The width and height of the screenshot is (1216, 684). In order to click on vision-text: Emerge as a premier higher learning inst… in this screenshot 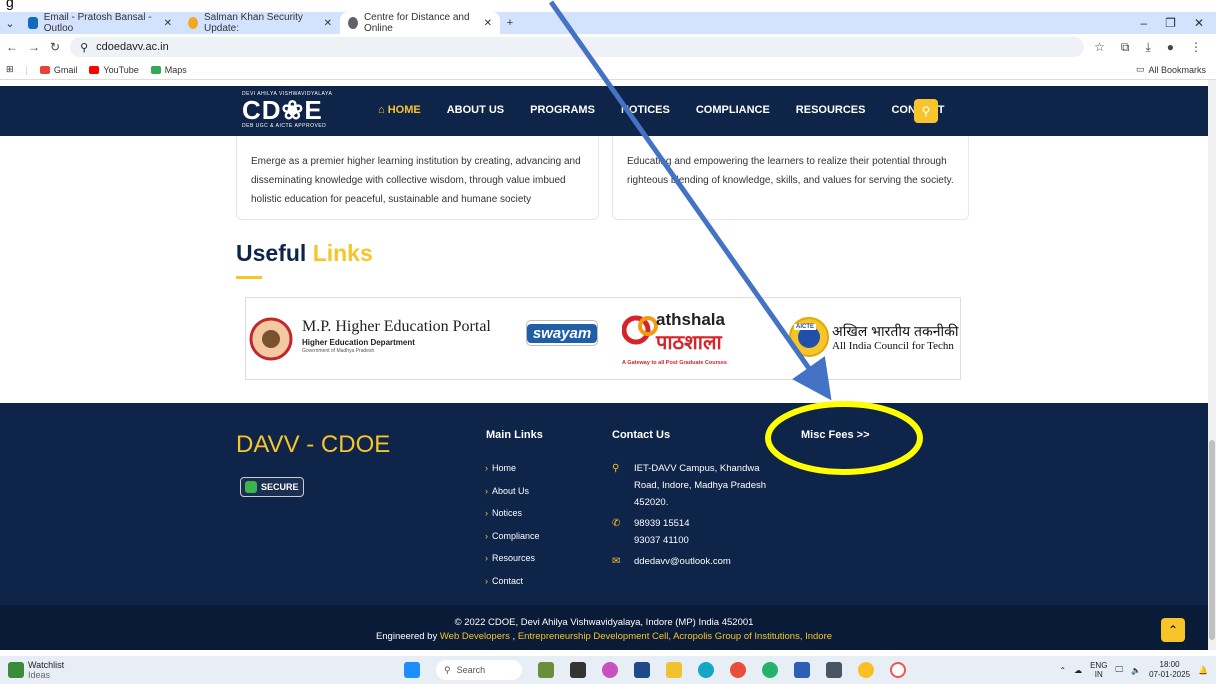, I will do `click(416, 180)`.